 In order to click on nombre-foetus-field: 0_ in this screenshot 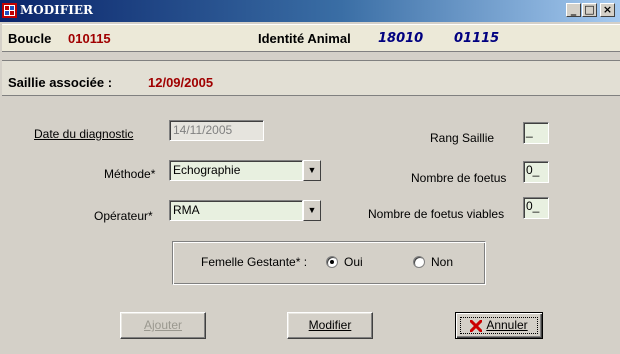, I will do `click(536, 172)`.